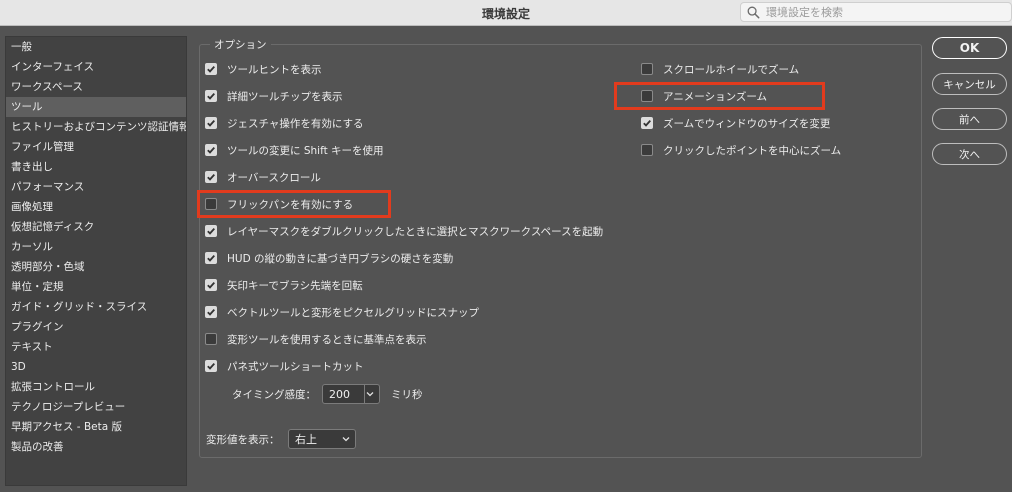  I want to click on option-zoom-resize-window: ズームでウィンドウのサイズを変更, so click(735, 123).